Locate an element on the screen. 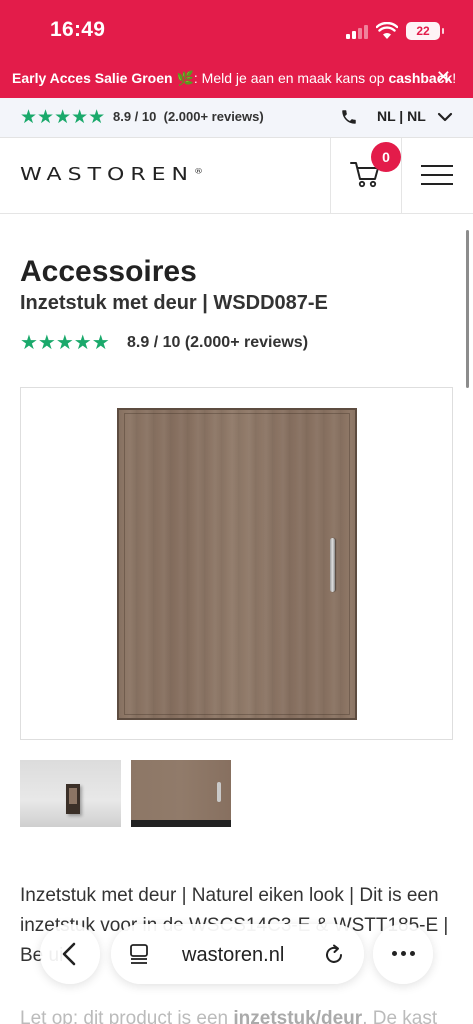 This screenshot has height=1024, width=473. announcement-end: ! is located at coordinates (454, 78).